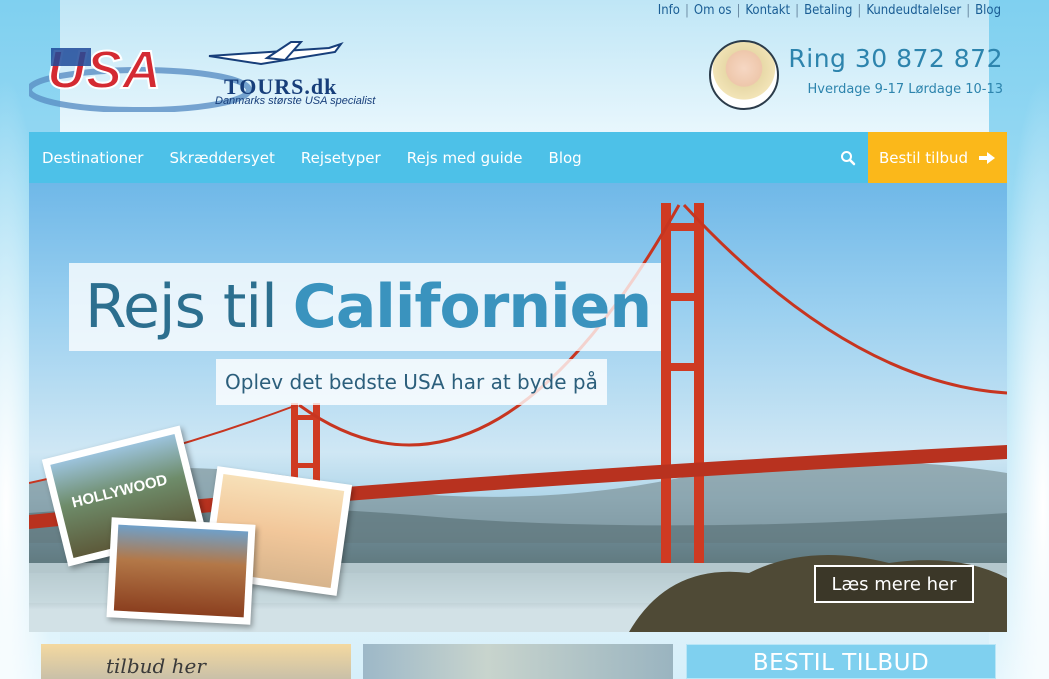 This screenshot has width=1049, height=679. I want to click on nav-rejsetyper: Rejsetyper, so click(341, 158).